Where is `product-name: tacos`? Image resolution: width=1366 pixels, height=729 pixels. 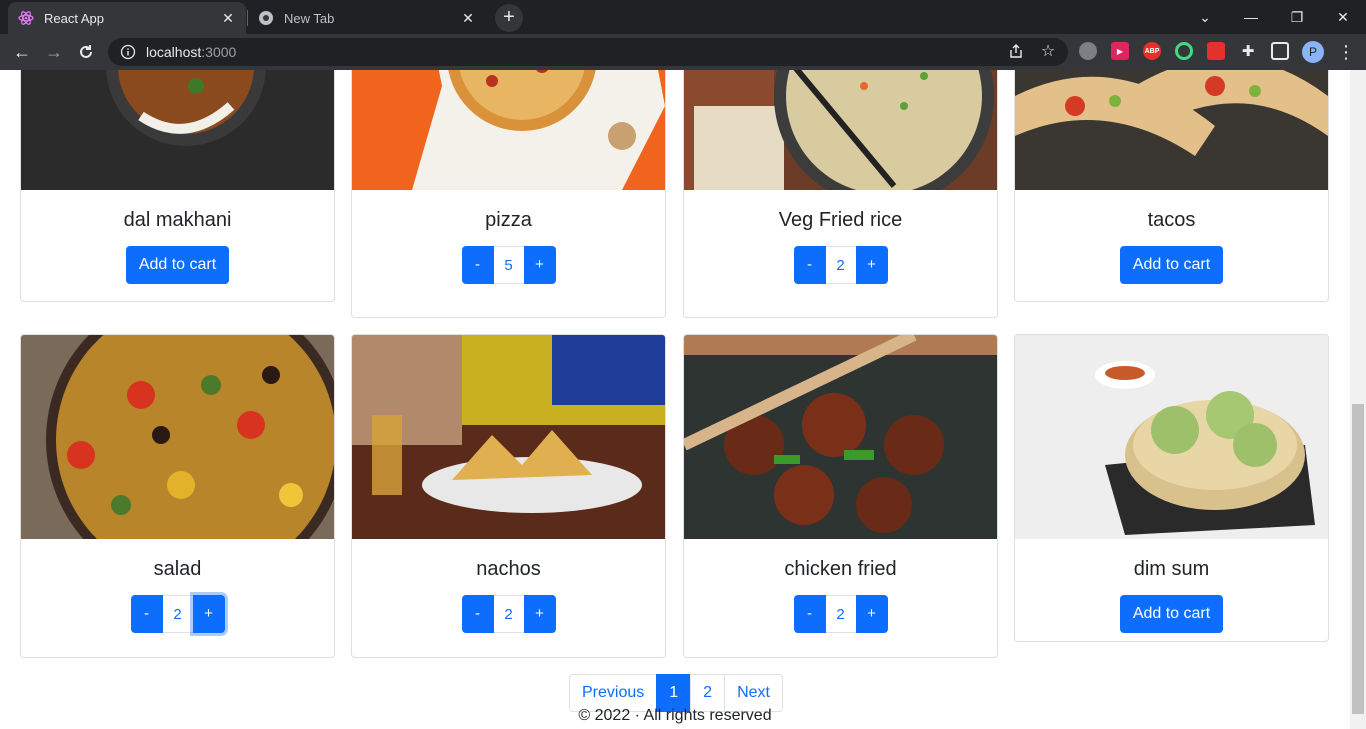 product-name: tacos is located at coordinates (1171, 220).